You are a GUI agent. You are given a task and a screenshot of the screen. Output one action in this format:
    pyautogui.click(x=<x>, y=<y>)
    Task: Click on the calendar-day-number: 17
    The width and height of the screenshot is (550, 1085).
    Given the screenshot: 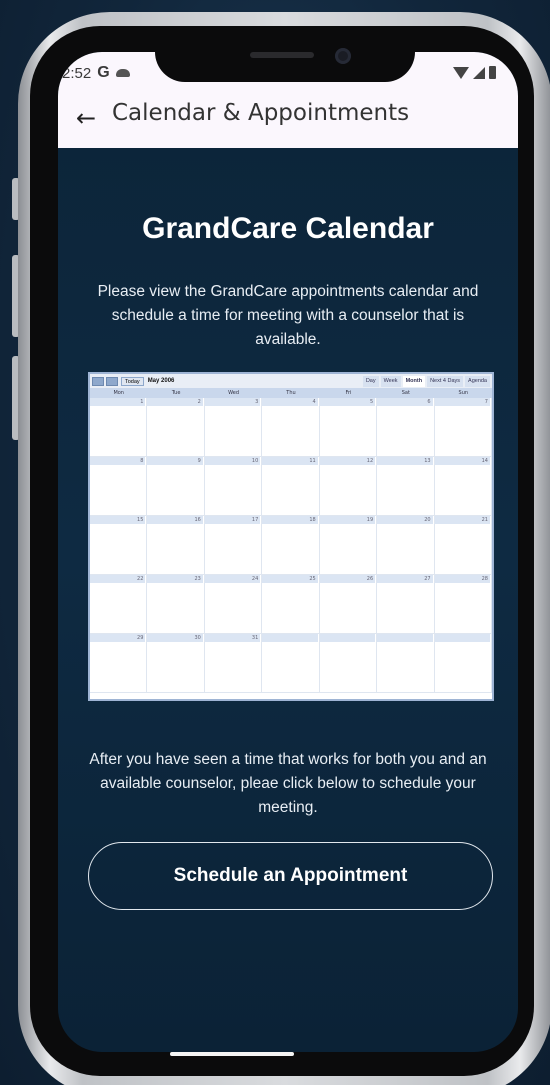 What is the action you would take?
    pyautogui.click(x=232, y=520)
    